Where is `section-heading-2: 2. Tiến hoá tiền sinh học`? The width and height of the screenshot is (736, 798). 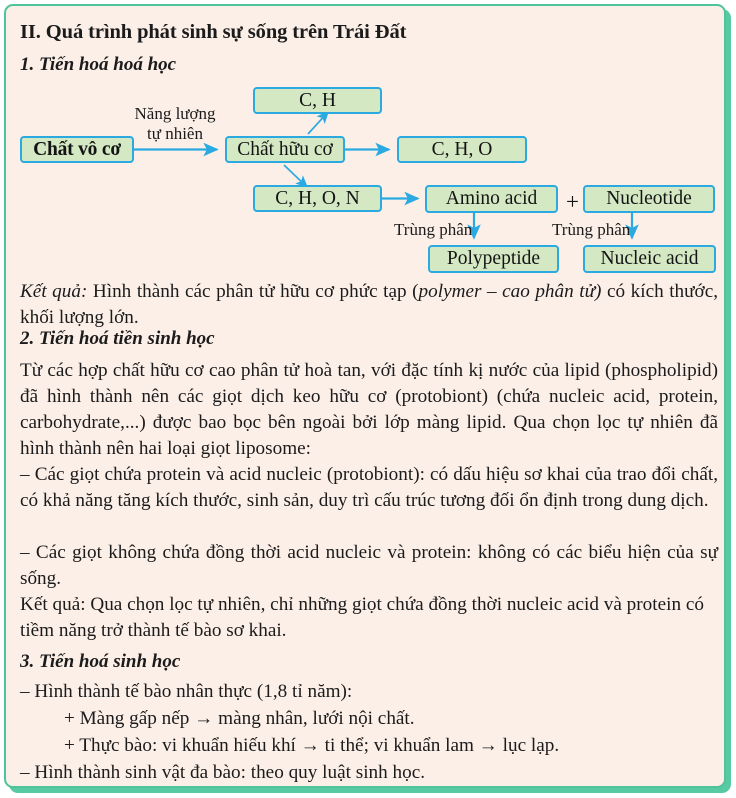 section-heading-2: 2. Tiến hoá tiền sinh học is located at coordinates (117, 338).